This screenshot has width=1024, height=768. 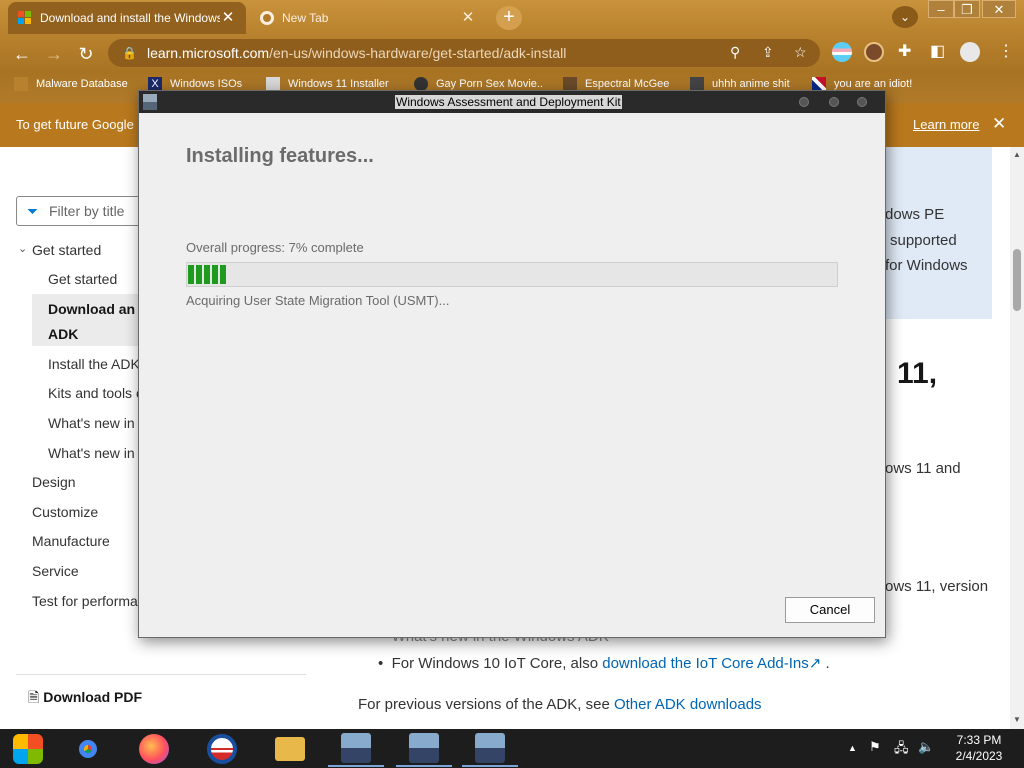 I want to click on new-tab-button: +, so click(x=509, y=18).